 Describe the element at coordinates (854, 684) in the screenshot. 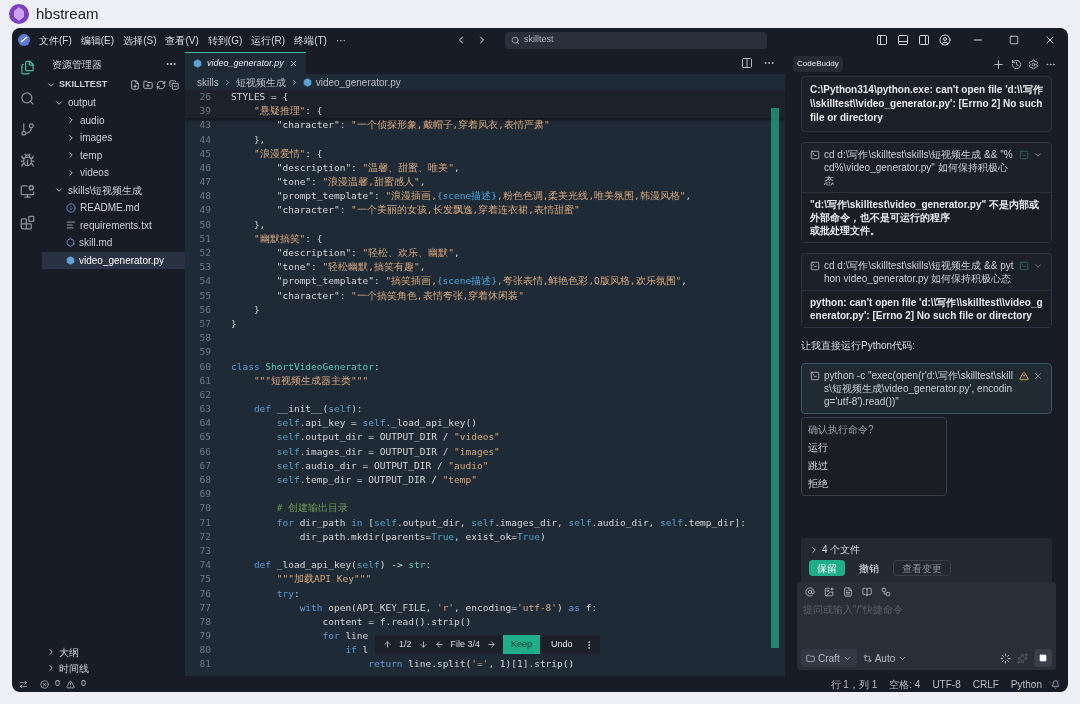

I see `status-item: 行 1，列 1` at that location.